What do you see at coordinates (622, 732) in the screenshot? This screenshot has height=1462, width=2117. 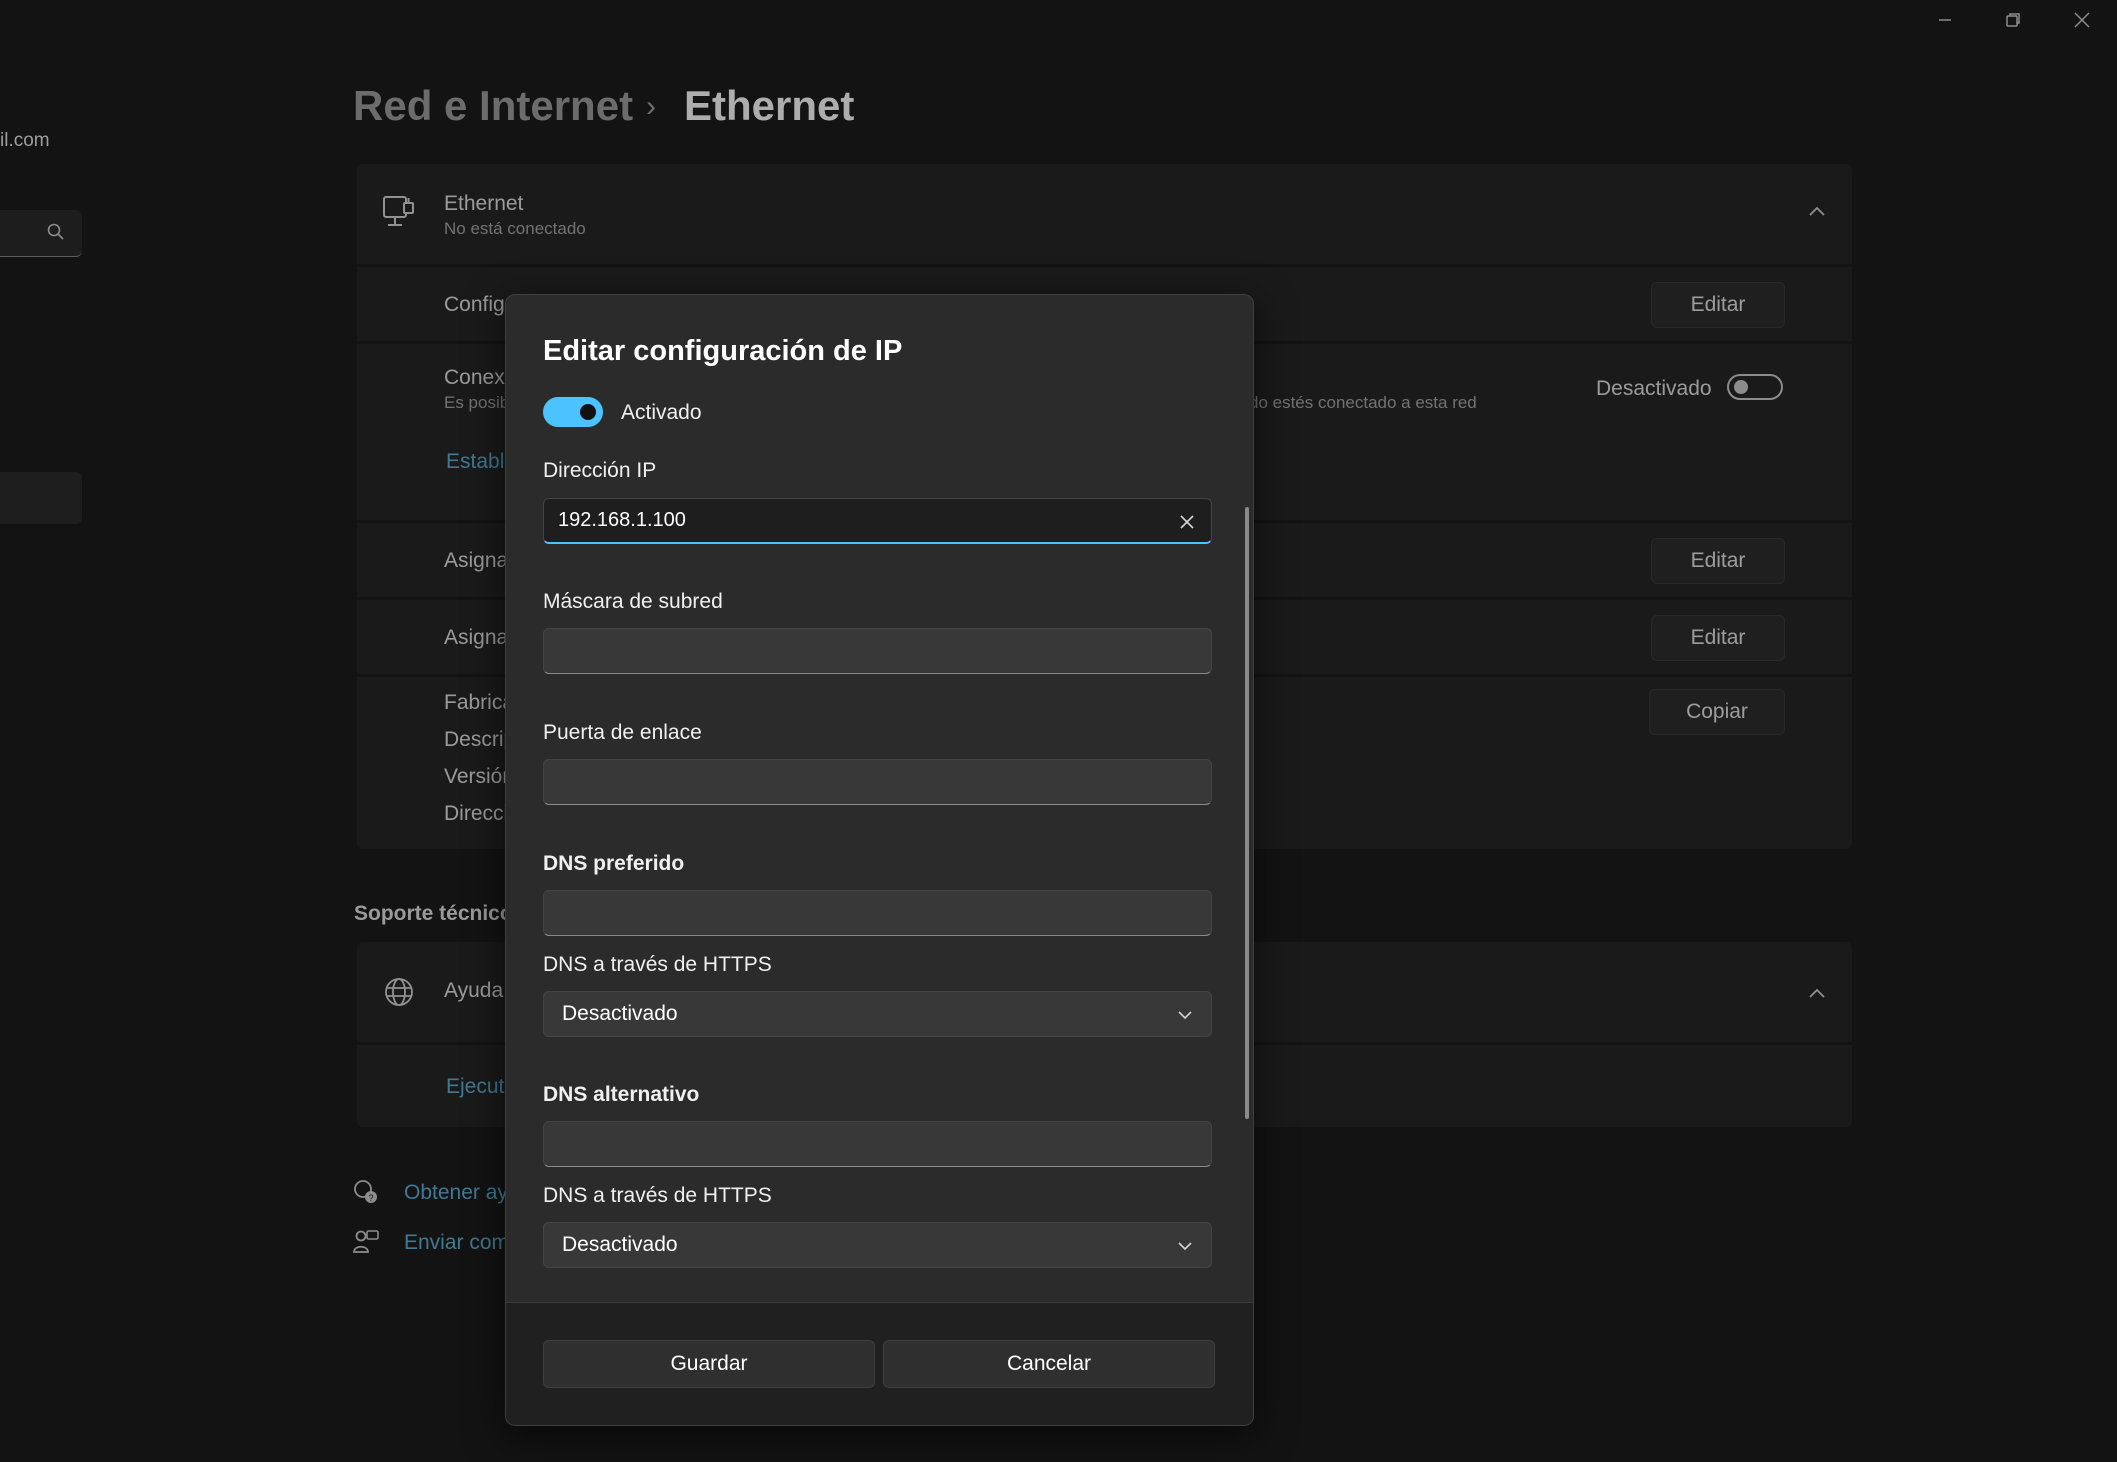 I see `gateway-label: Puerta de enlace` at bounding box center [622, 732].